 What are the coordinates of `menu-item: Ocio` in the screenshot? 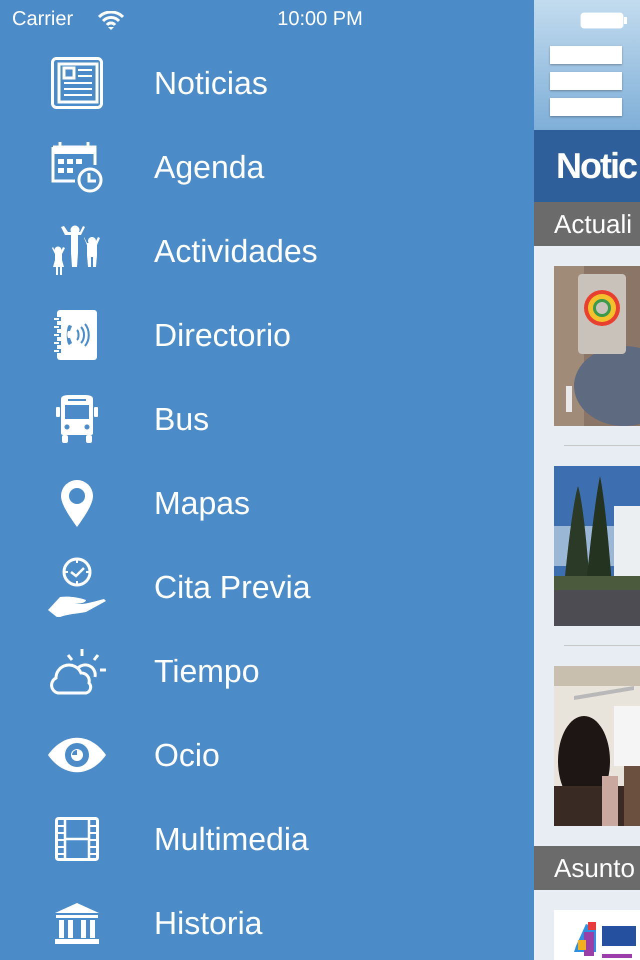 It's located at (267, 755).